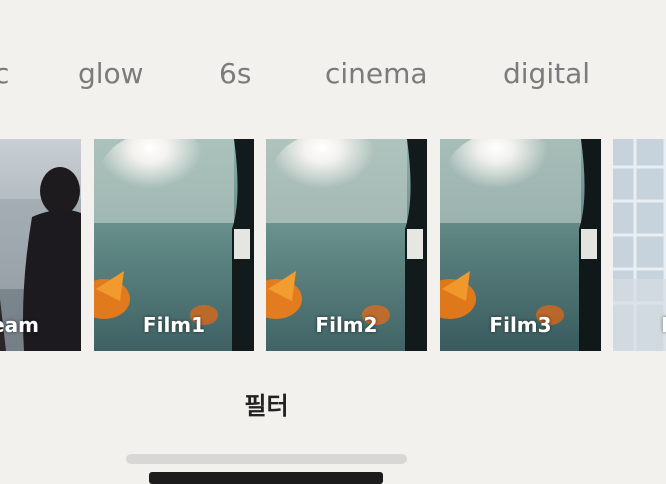 The image size is (666, 484). I want to click on filter-thumbnail-next: F, so click(639, 245).